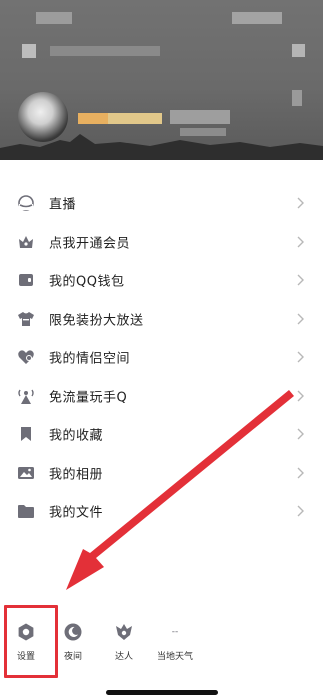 The width and height of the screenshot is (323, 700). I want to click on annotation-highlight-box, so click(31, 641).